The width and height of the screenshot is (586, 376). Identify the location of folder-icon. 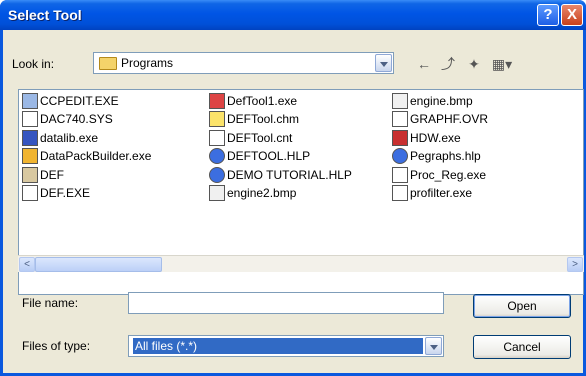
(108, 63).